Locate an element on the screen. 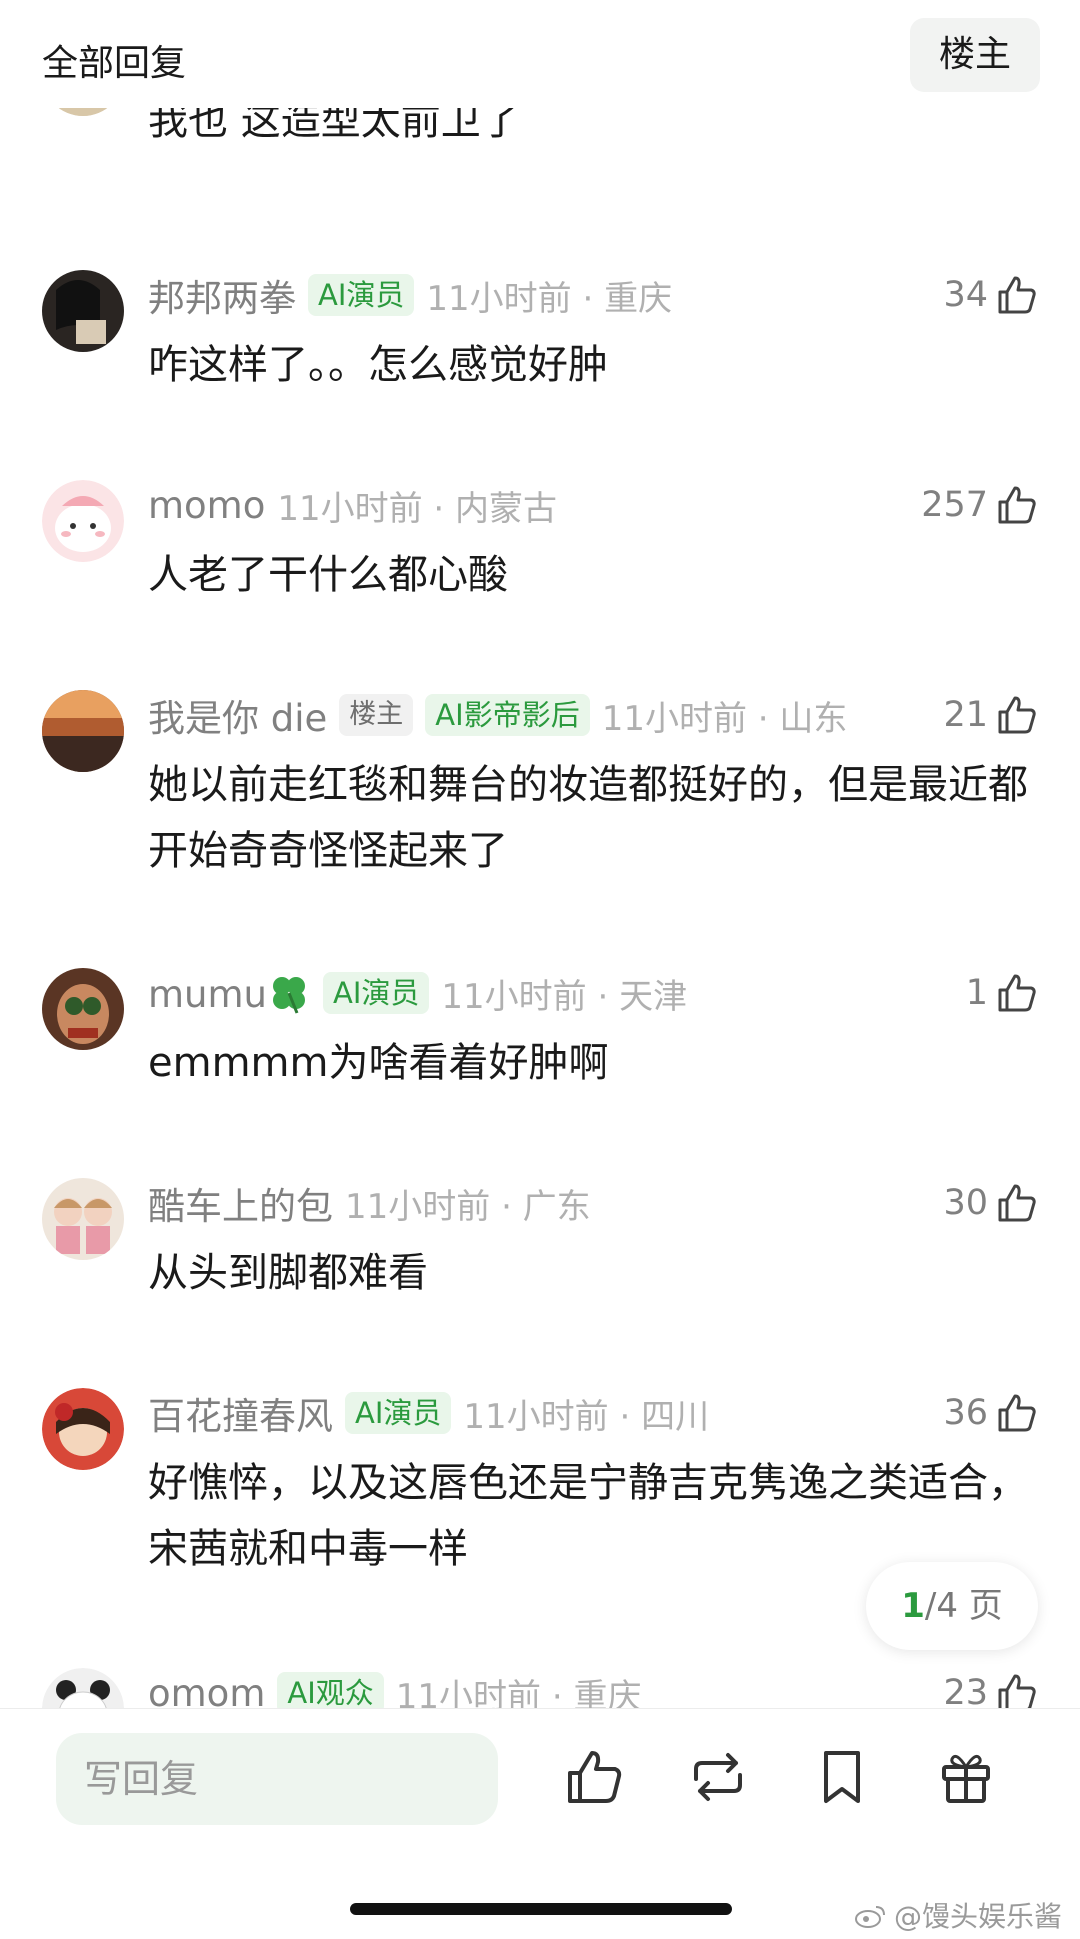 The image size is (1080, 1939). comment-meta: 酷车上的包 11小时前 · 广东 is located at coordinates (369, 1203).